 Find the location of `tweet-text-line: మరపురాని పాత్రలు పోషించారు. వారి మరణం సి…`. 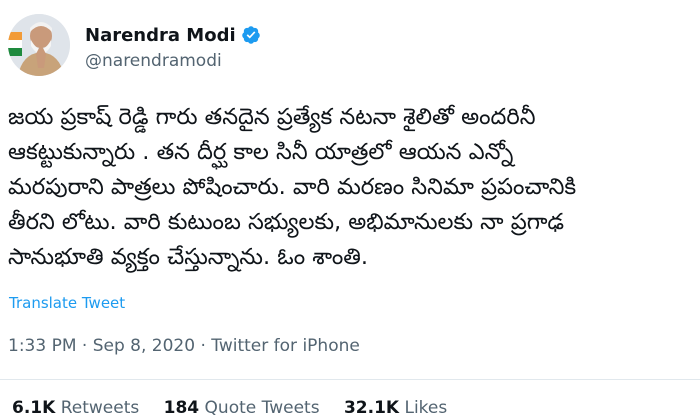

tweet-text-line: మరపురాని పాత్రలు పోషించారు. వారి మరణం సి… is located at coordinates (292, 187).